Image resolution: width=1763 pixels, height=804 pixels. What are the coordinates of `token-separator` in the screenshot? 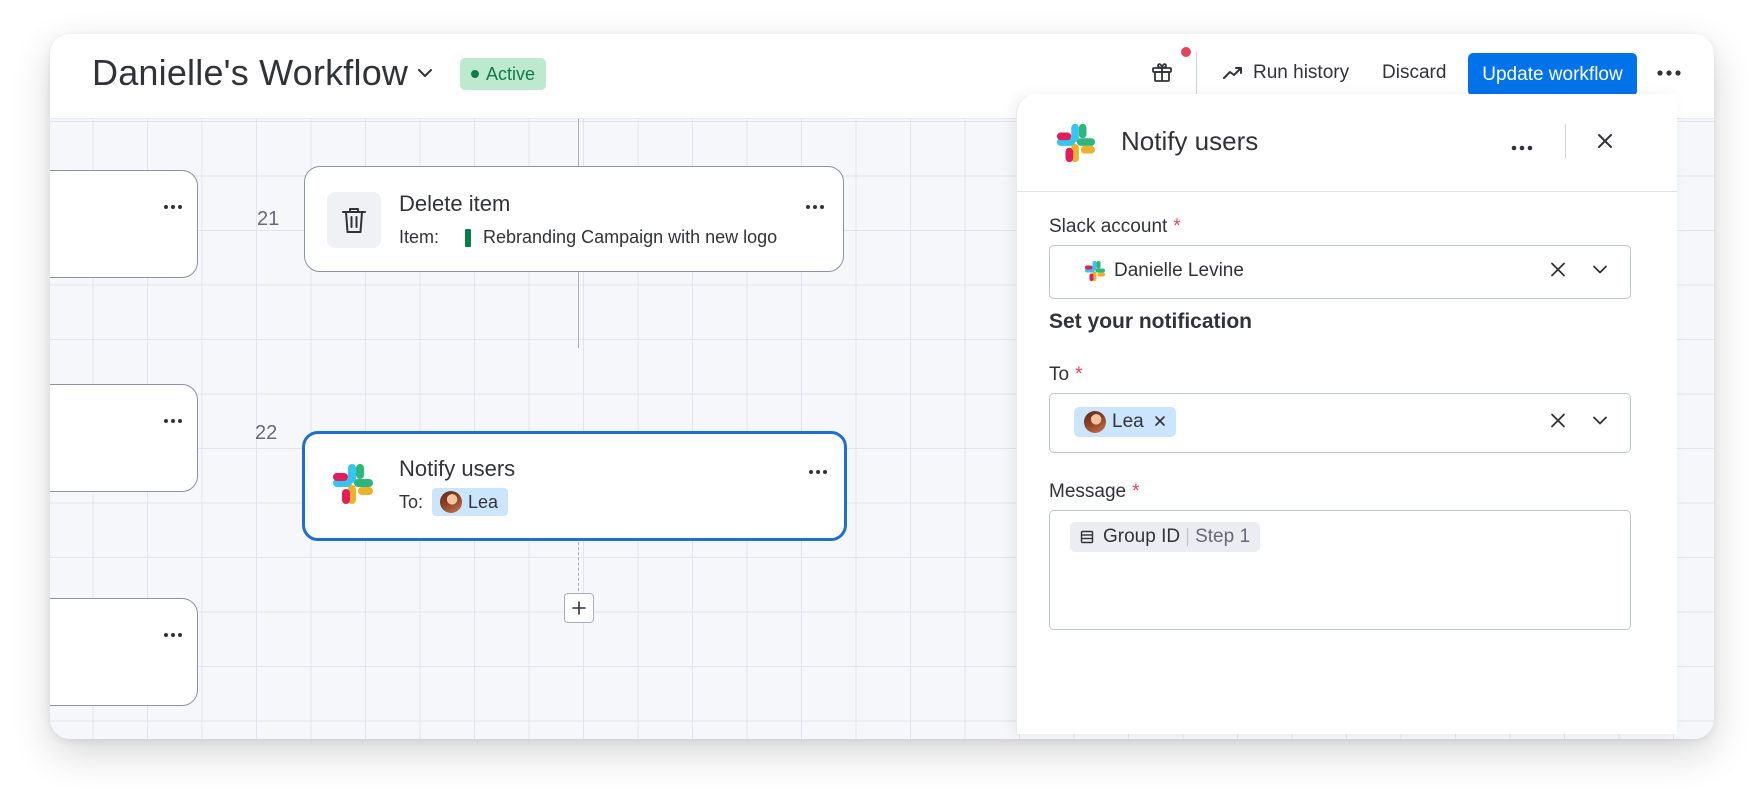 It's located at (1188, 537).